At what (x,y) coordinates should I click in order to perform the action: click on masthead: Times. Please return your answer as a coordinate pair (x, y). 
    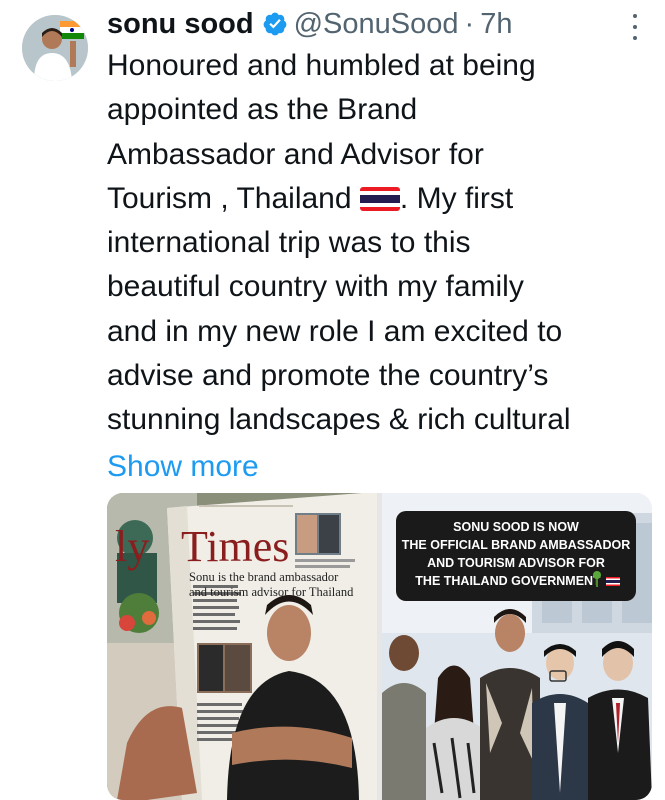
    Looking at the image, I should click on (235, 546).